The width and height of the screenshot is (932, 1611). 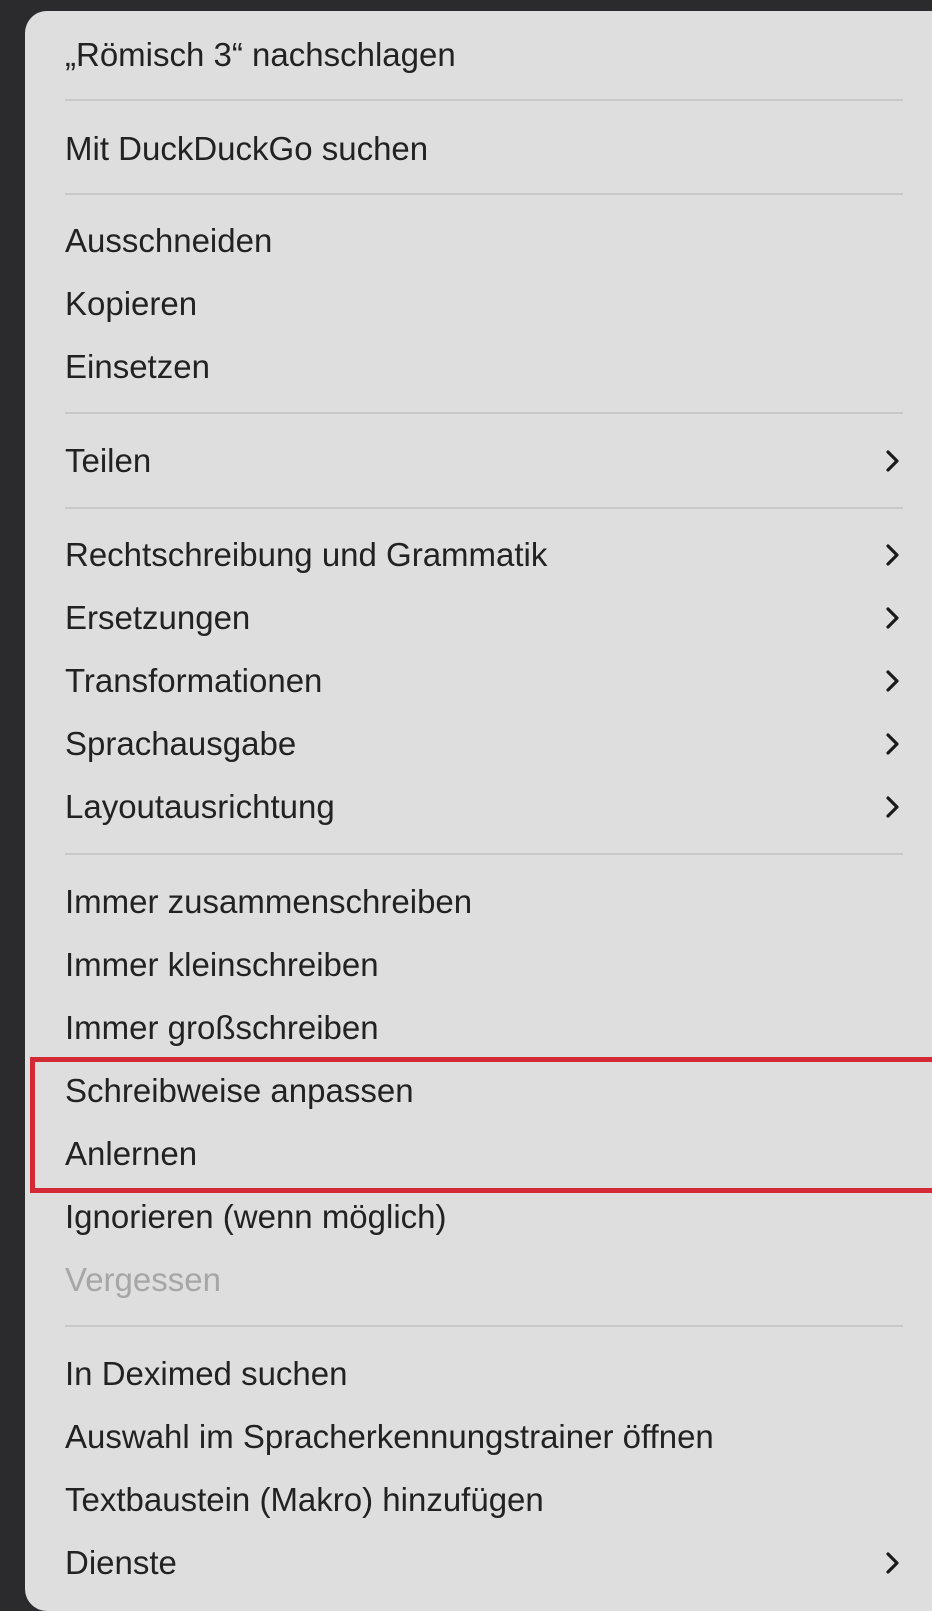 What do you see at coordinates (495, 241) in the screenshot?
I see `menu-item-ausschneiden: Ausschneiden` at bounding box center [495, 241].